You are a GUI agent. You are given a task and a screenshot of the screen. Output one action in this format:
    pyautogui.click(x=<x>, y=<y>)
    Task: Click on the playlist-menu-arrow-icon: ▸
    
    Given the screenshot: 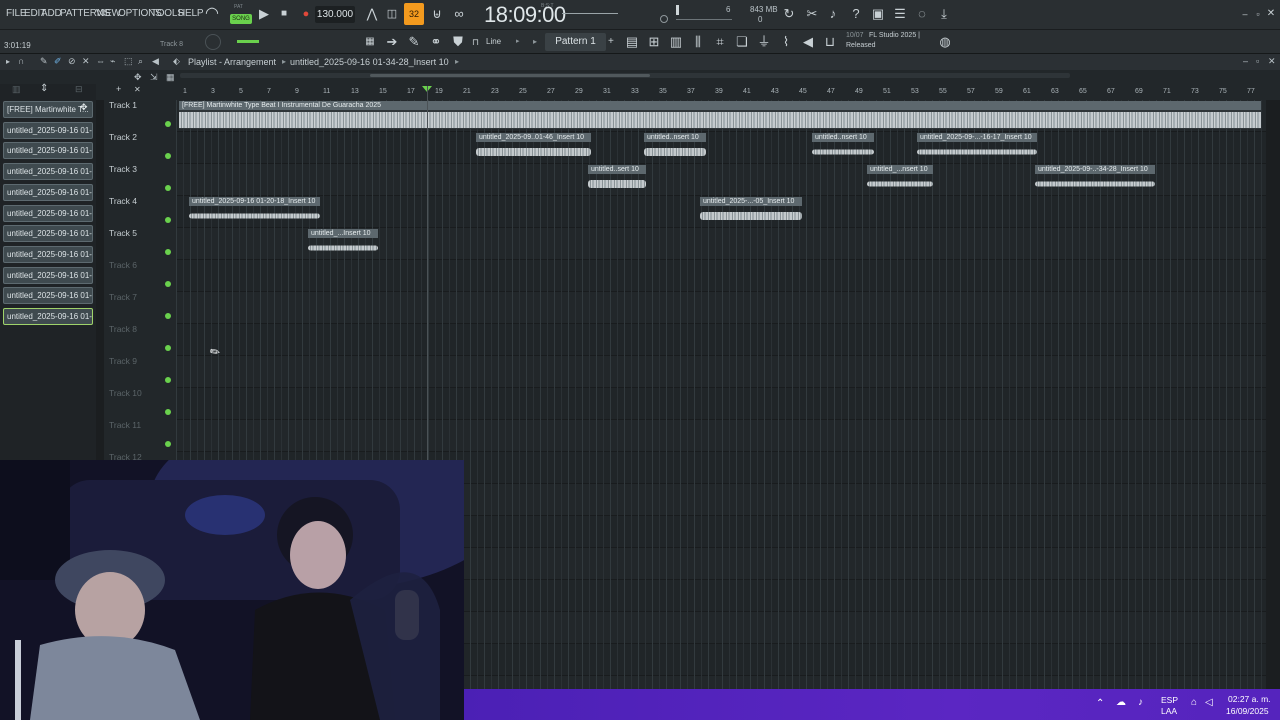 What is the action you would take?
    pyautogui.click(x=8, y=61)
    